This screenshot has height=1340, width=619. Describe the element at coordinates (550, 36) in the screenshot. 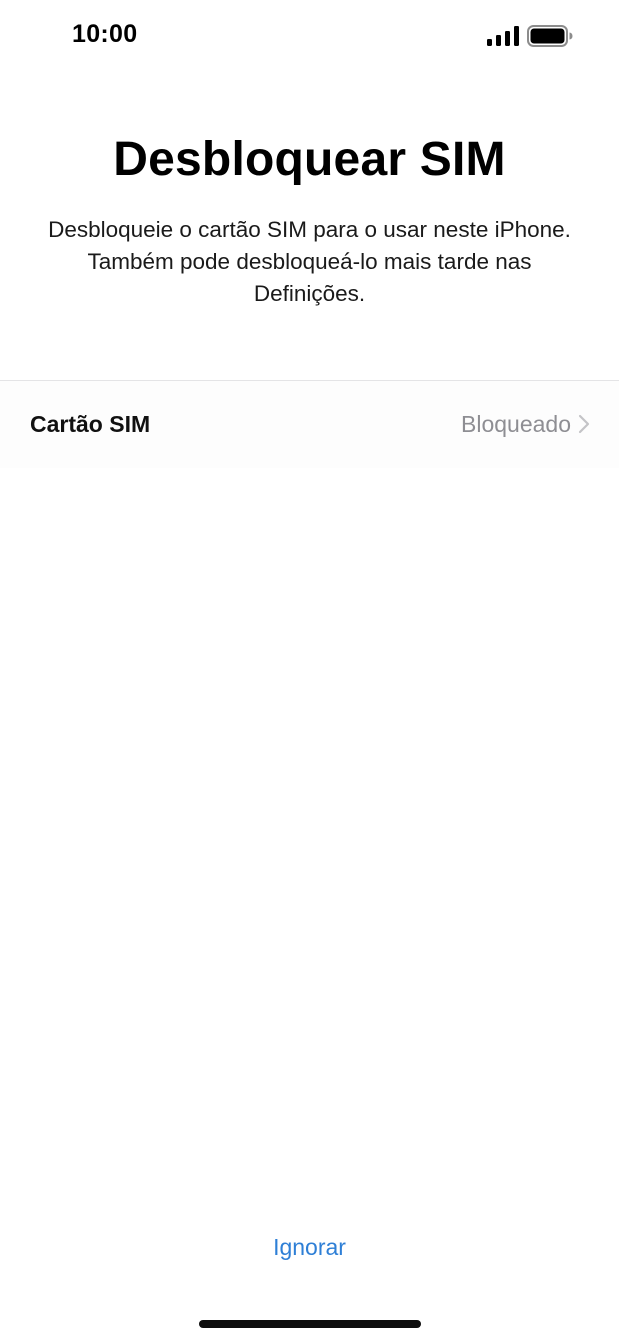

I see `battery-full-icon` at that location.